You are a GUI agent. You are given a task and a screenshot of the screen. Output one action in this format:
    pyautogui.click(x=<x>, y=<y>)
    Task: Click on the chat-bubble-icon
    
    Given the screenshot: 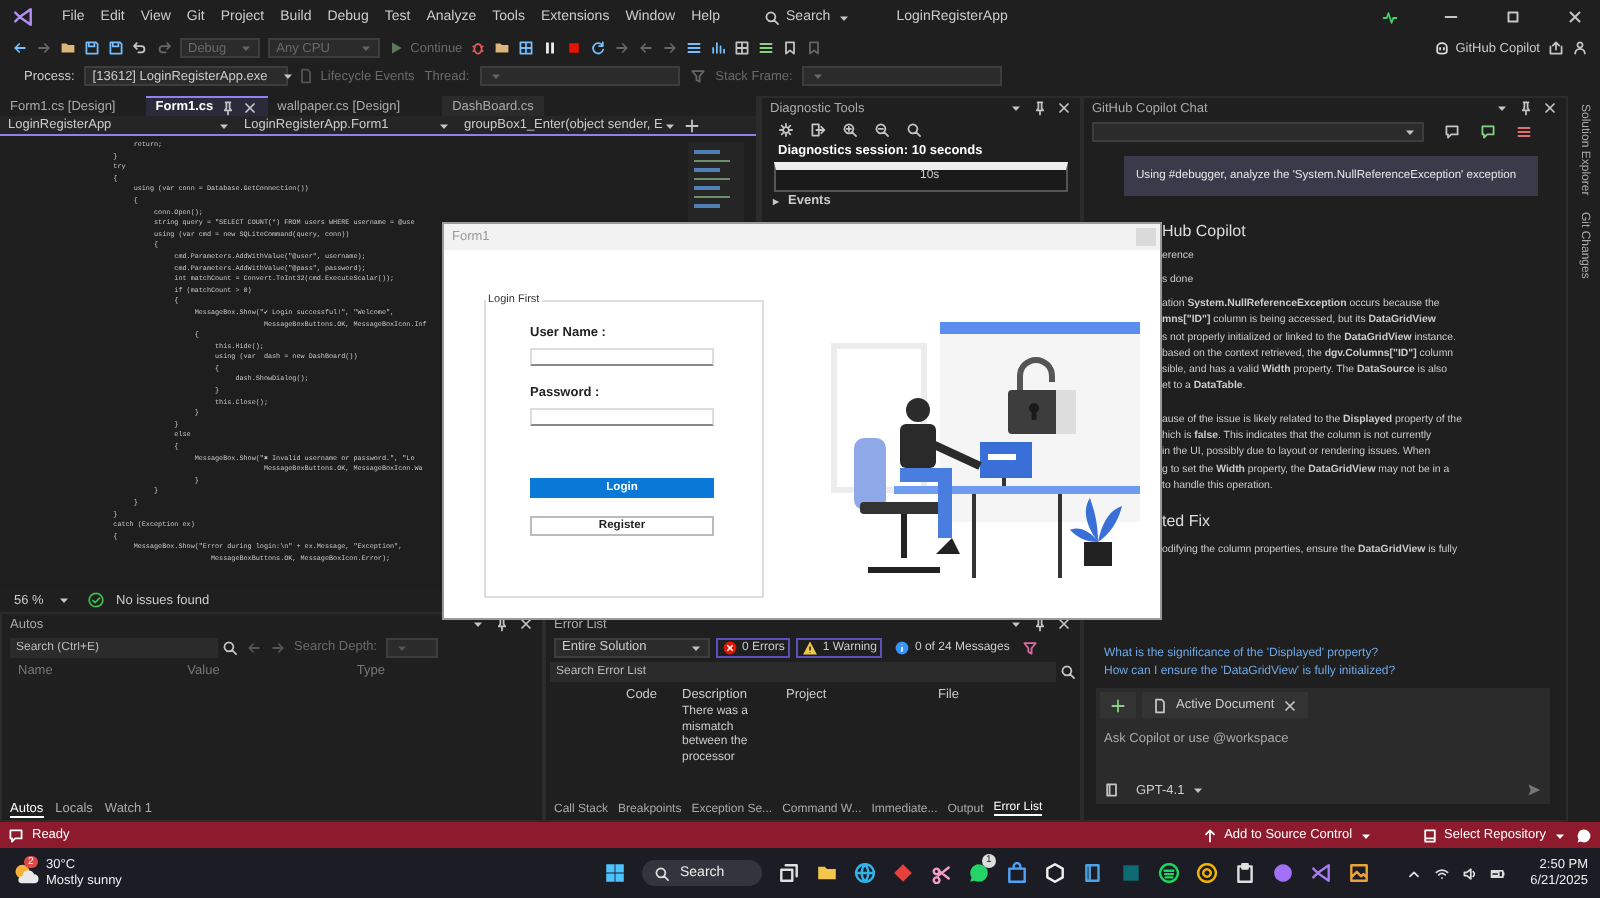 What is the action you would take?
    pyautogui.click(x=979, y=873)
    